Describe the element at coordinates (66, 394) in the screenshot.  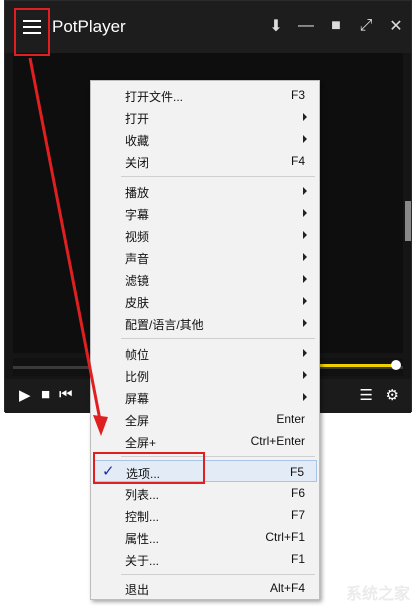
I see `previous-icon: ⏮` at that location.